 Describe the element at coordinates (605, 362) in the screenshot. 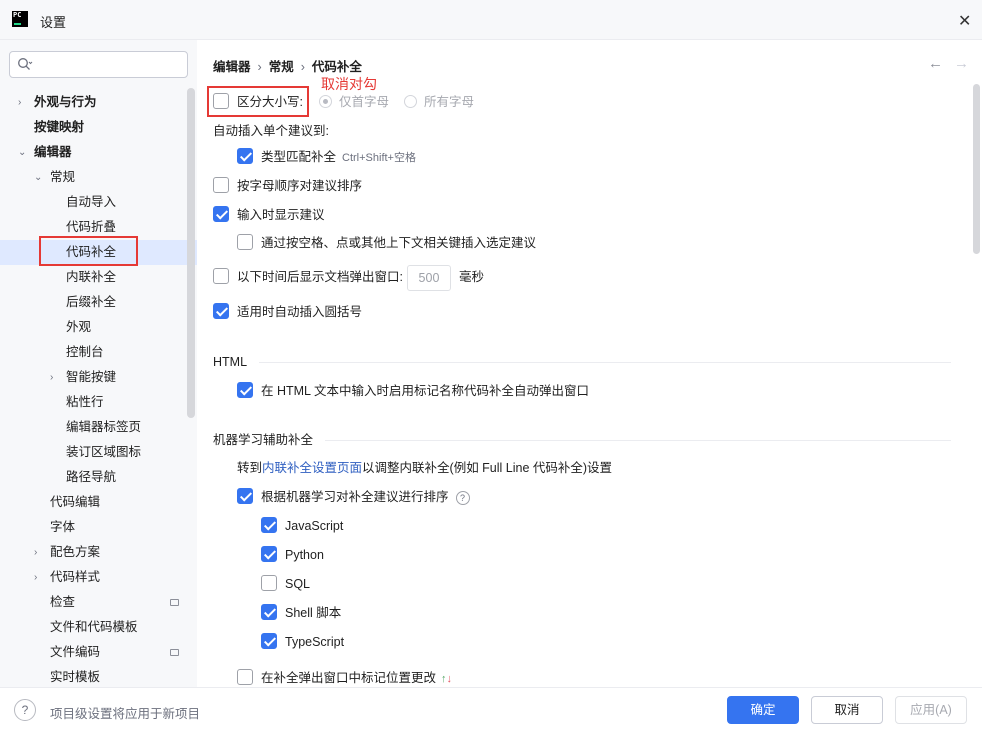

I see `divider` at that location.